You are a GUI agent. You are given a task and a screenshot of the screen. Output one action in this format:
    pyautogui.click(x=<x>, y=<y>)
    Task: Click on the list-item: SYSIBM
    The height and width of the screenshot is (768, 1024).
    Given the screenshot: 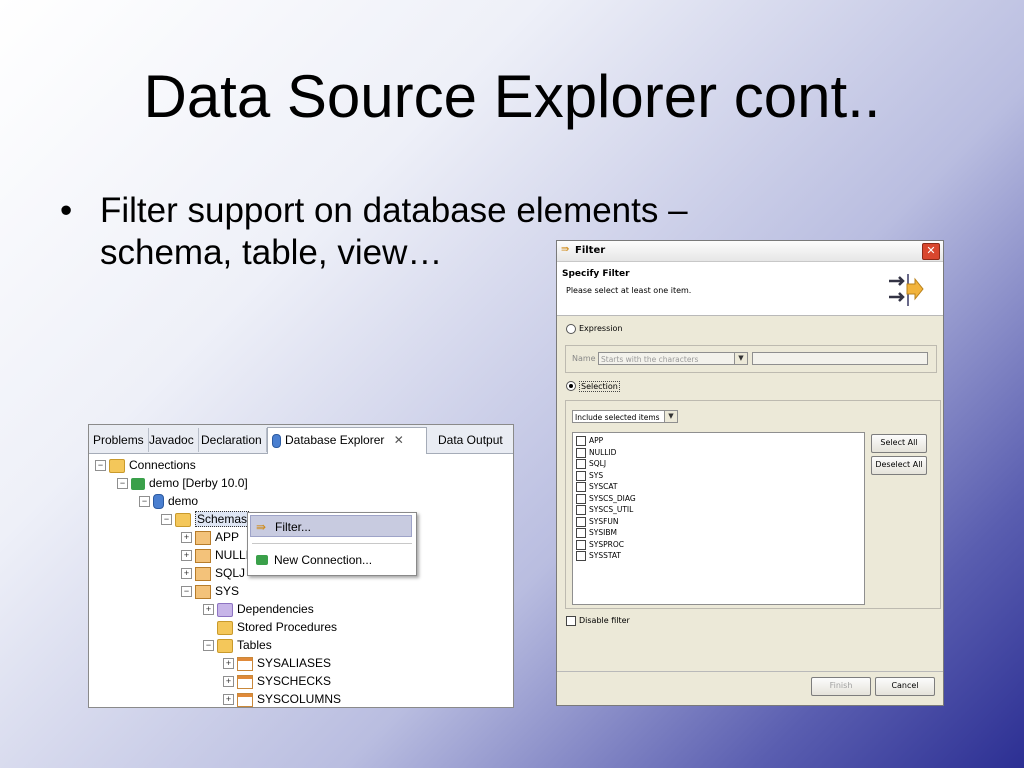 What is the action you would take?
    pyautogui.click(x=596, y=532)
    